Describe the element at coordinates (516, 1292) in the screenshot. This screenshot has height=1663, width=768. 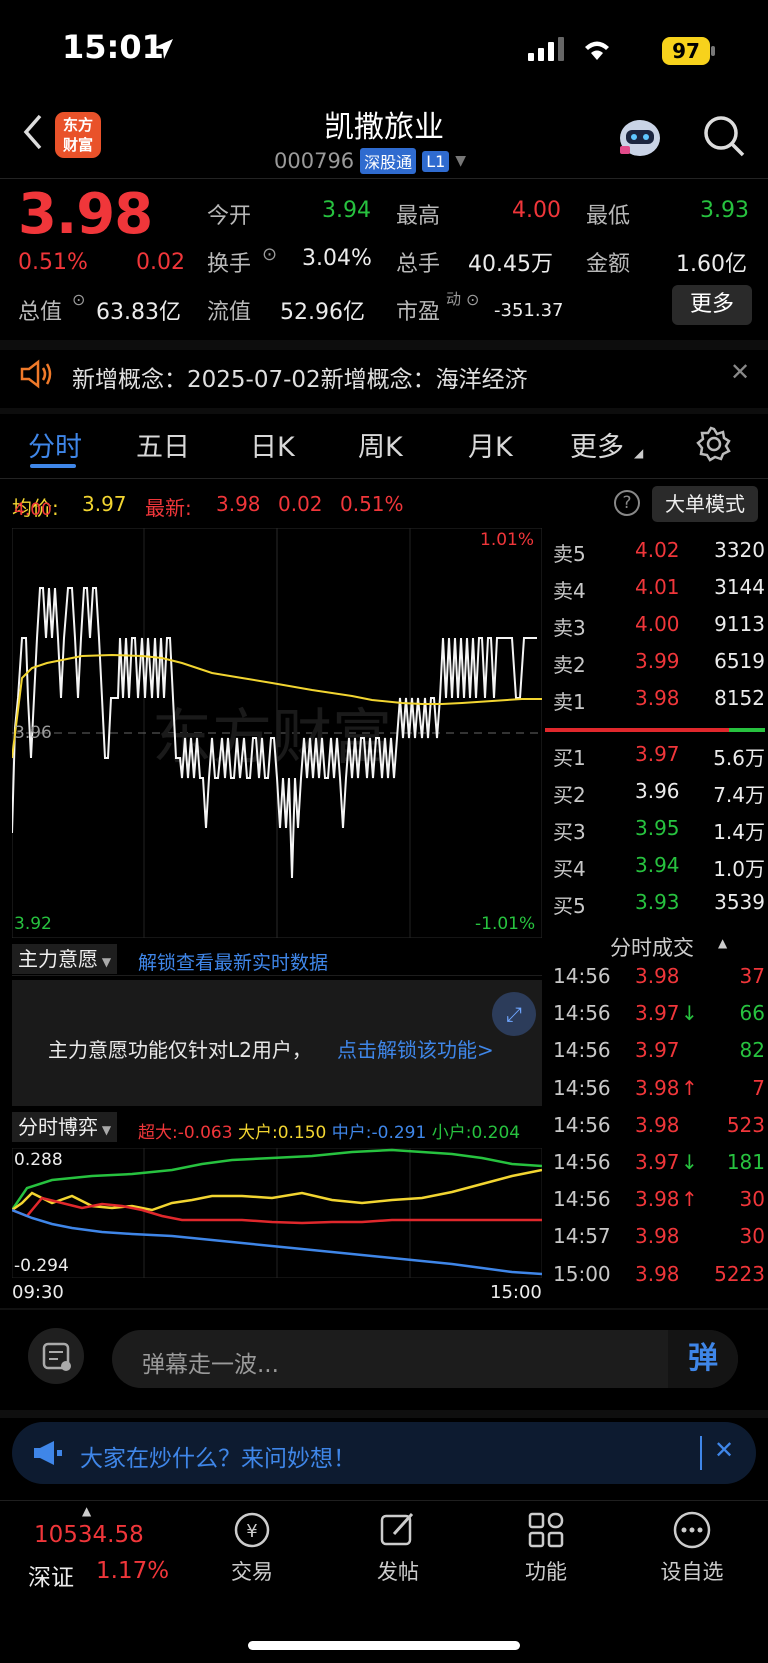
I see `time-axis-end: 15:00` at that location.